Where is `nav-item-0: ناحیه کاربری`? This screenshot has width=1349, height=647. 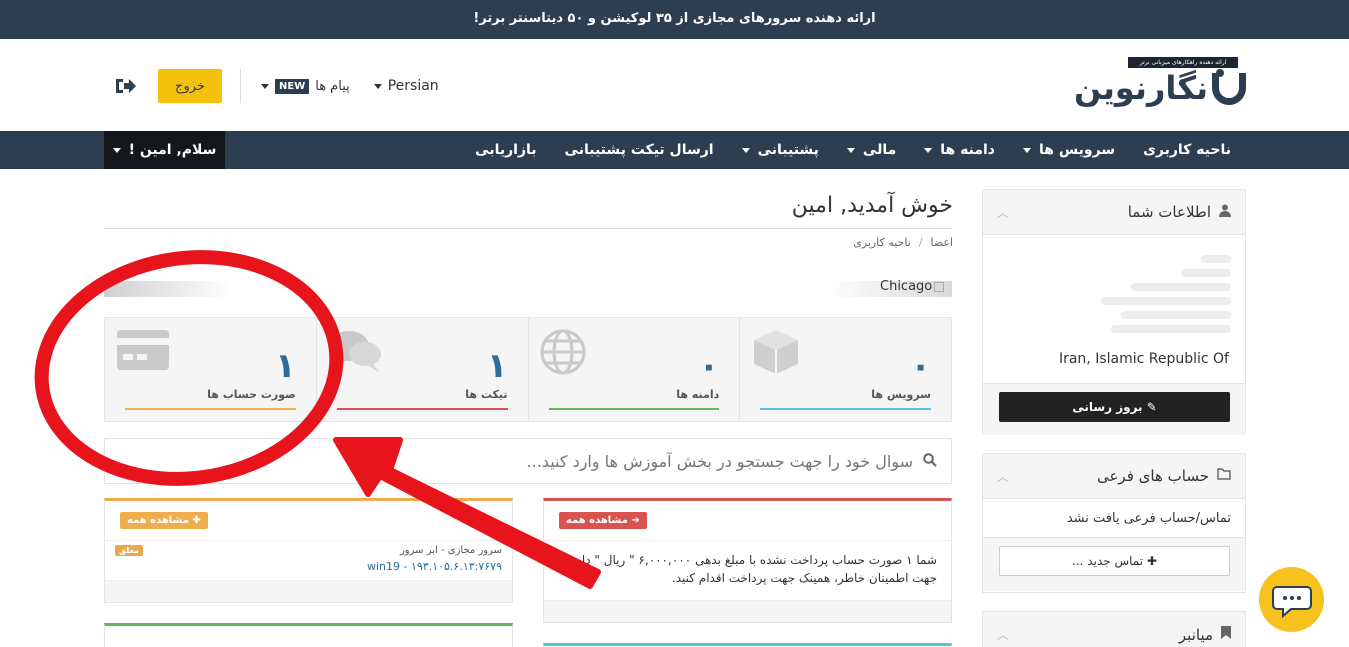
nav-item-0: ناحیه کاربری is located at coordinates (1187, 150).